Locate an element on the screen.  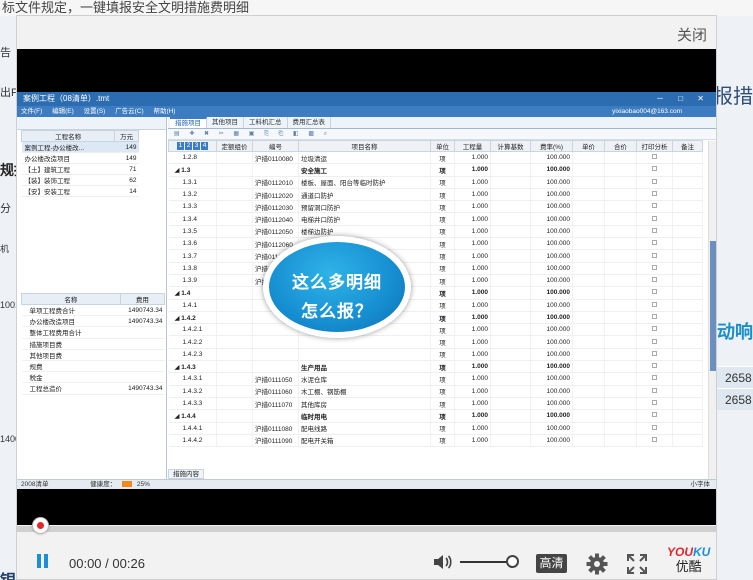
item-code: 沪措0112040 is located at coordinates (275, 219).